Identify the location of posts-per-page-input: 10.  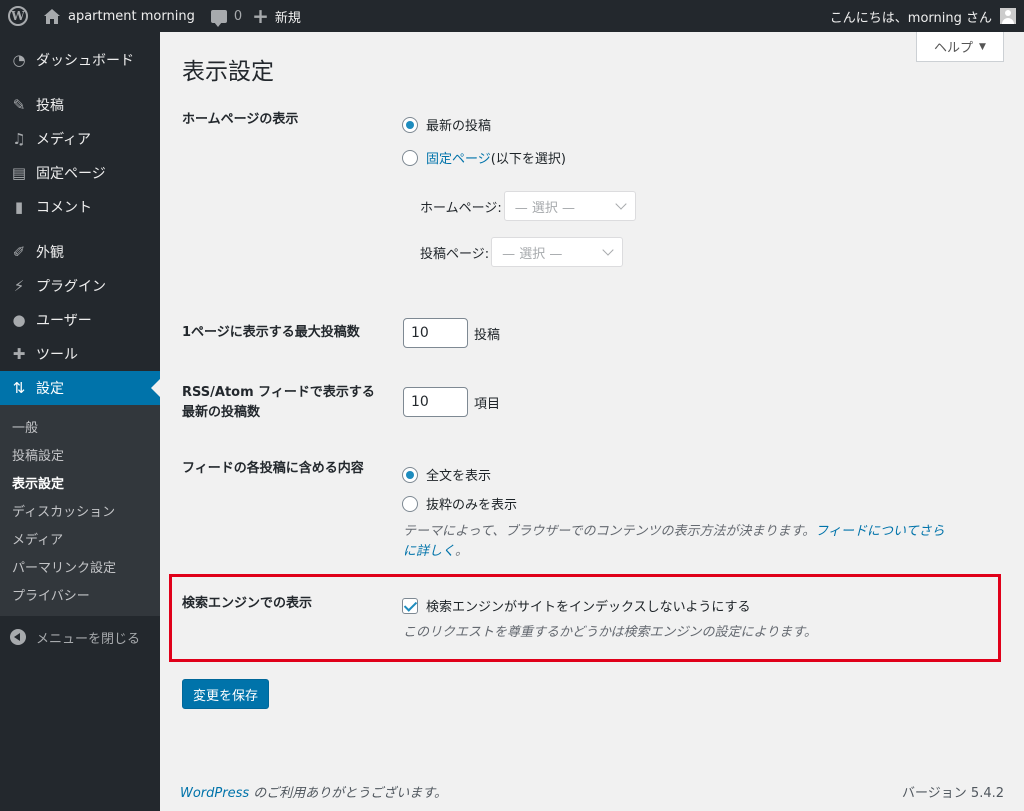
(435, 333).